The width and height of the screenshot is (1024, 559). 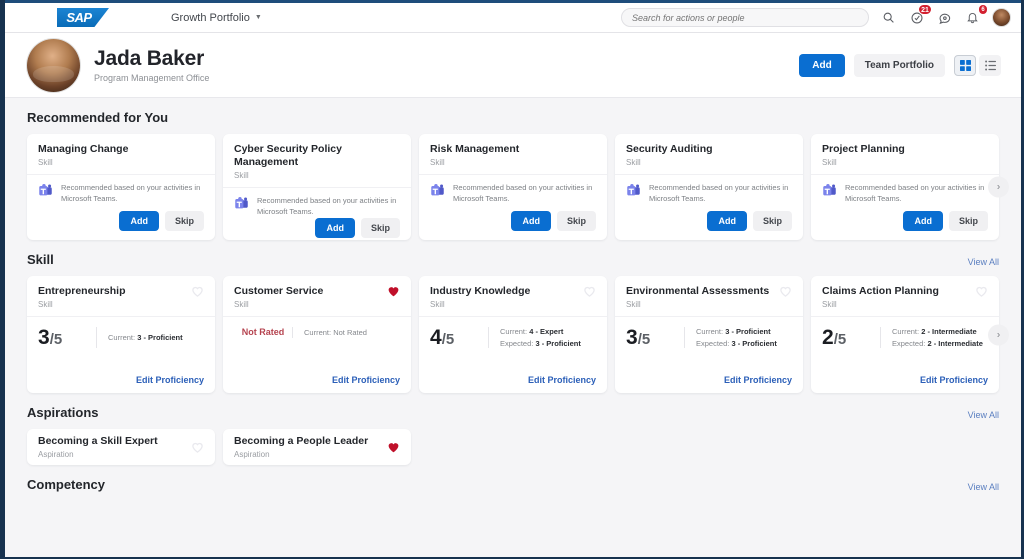 What do you see at coordinates (152, 78) in the screenshot?
I see `profile-job-title: Program Management Office` at bounding box center [152, 78].